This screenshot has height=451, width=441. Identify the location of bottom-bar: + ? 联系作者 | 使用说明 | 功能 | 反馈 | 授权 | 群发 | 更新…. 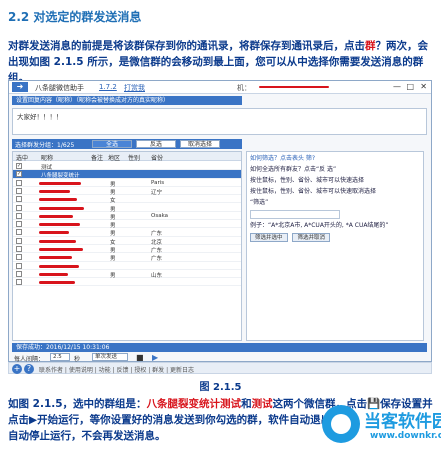
(220, 368).